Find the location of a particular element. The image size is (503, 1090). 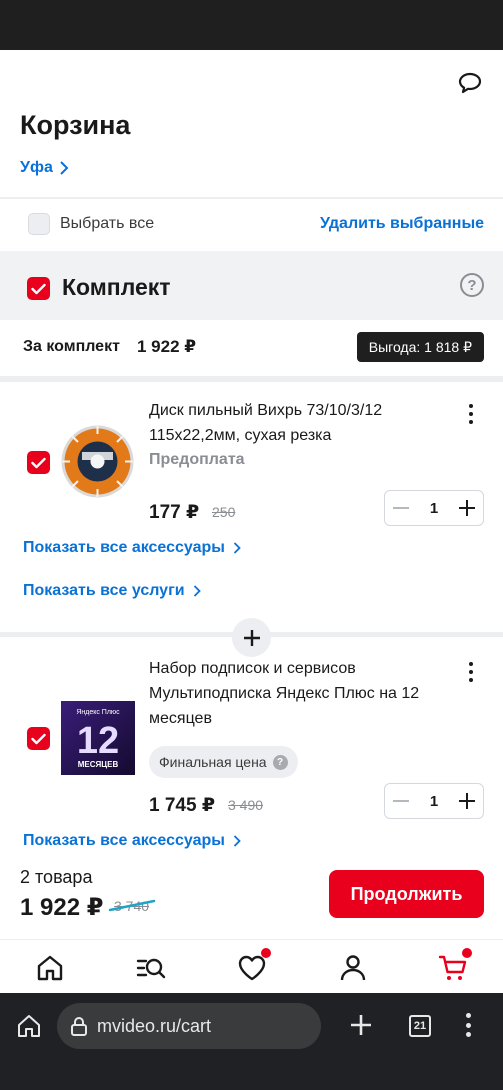

item-old-price: 250 is located at coordinates (224, 512).